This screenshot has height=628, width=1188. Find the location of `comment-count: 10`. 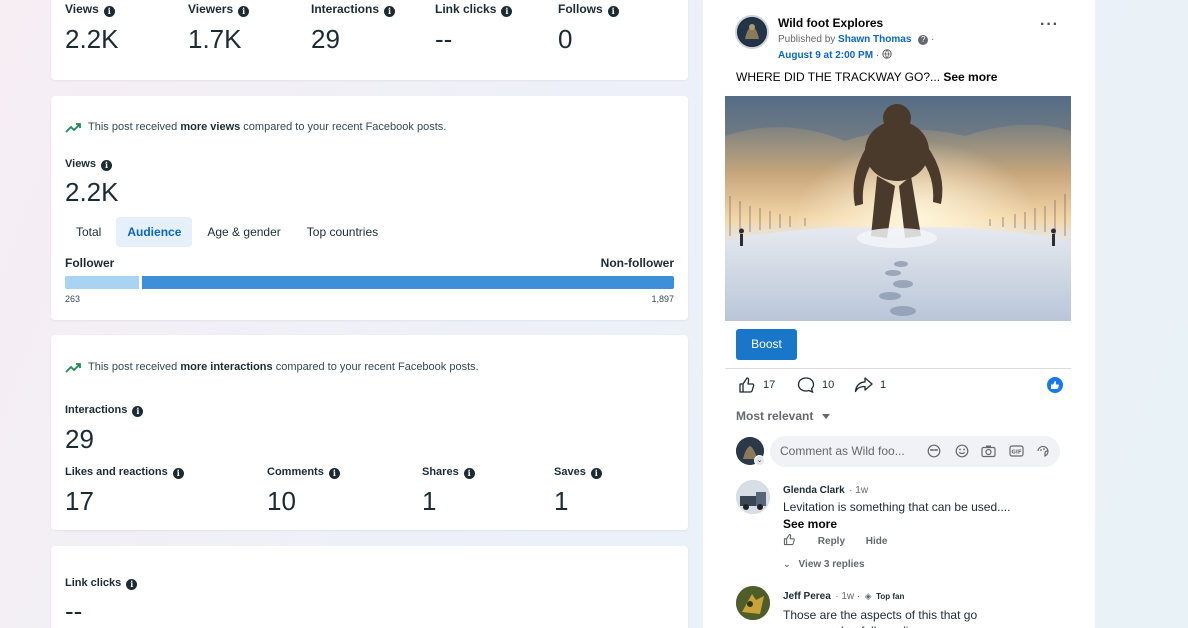

comment-count: 10 is located at coordinates (828, 385).